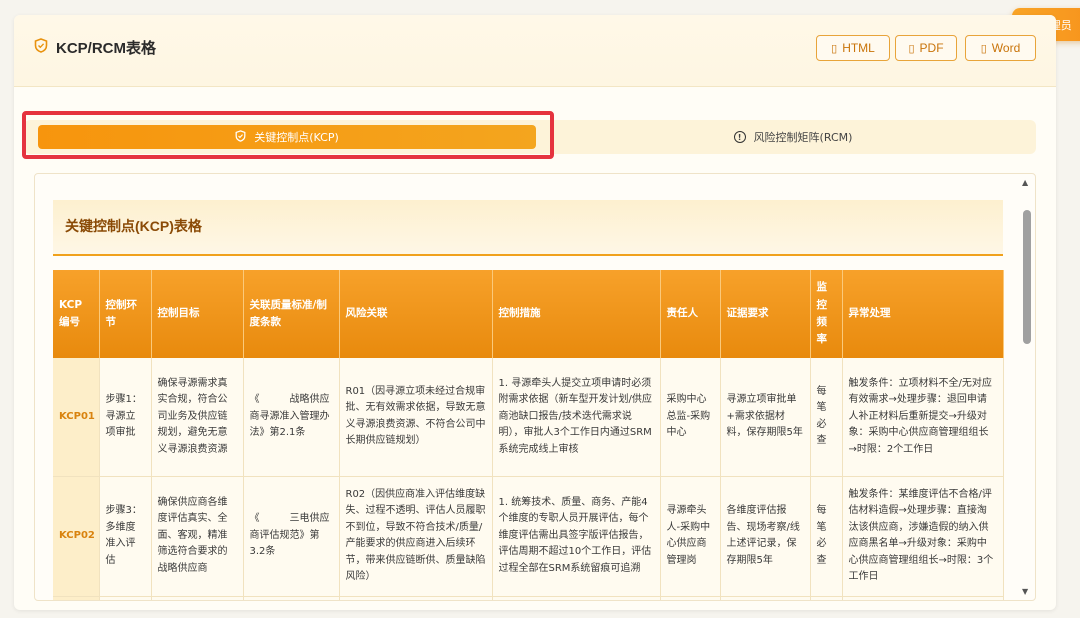 This screenshot has height=618, width=1080. I want to click on evidence: 寻源立项审批单+需求依据材料，保存期限5年, so click(765, 417).